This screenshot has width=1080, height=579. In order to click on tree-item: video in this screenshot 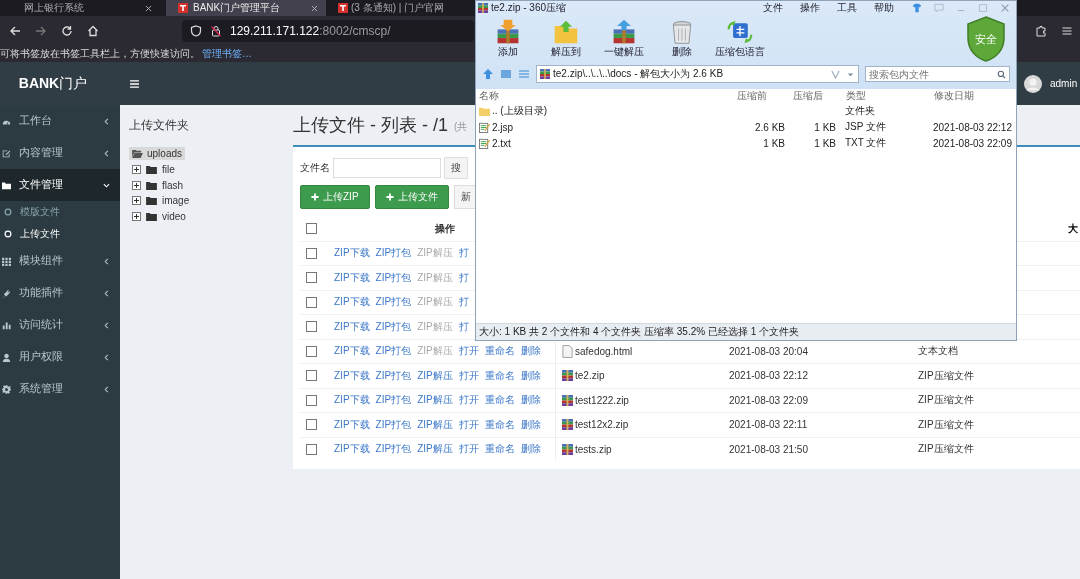, I will do `click(174, 216)`.